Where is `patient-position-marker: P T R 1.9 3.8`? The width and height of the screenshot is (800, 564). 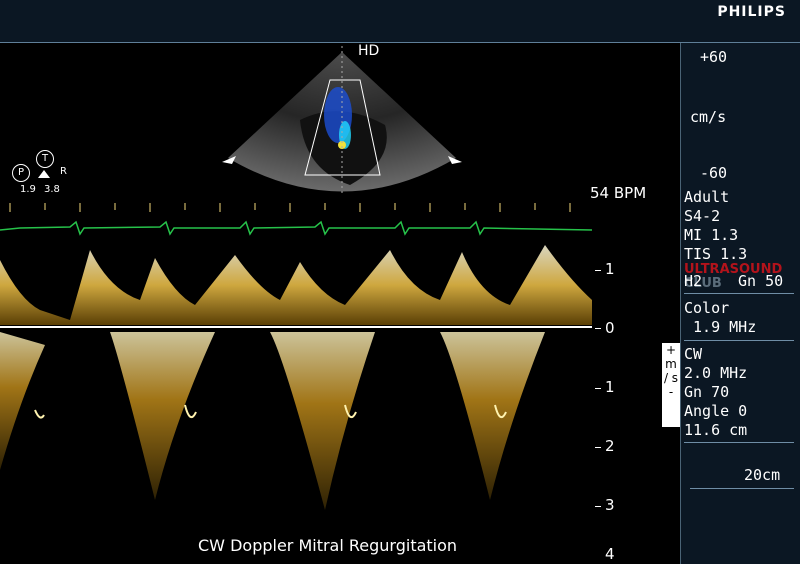
patient-position-marker: P T R 1.9 3.8 is located at coordinates (45, 175).